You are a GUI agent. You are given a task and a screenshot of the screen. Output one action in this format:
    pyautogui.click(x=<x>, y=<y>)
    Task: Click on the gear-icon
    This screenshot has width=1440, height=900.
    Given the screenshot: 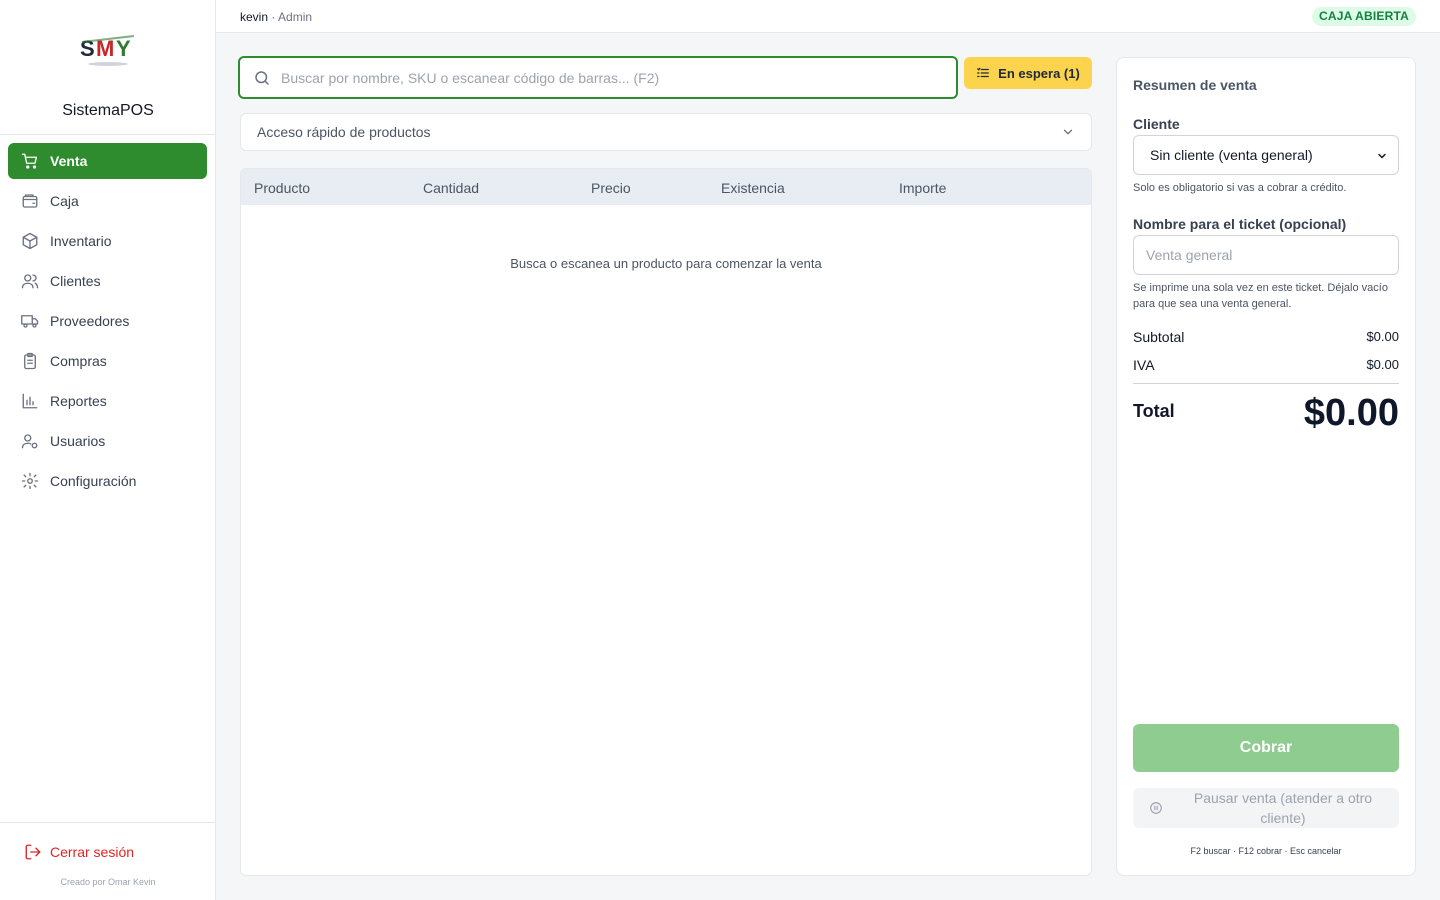 What is the action you would take?
    pyautogui.click(x=30, y=481)
    